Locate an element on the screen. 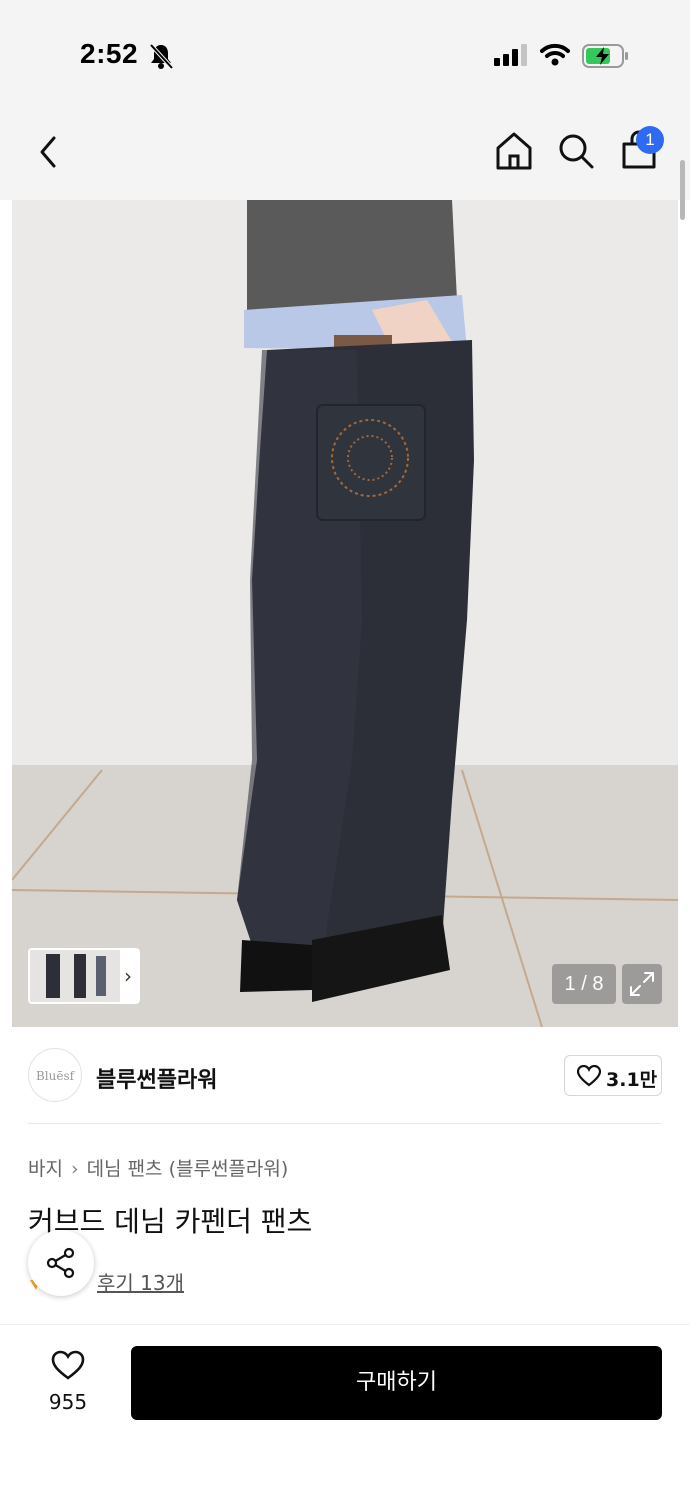 The height and width of the screenshot is (1500, 690). share-icon is located at coordinates (60, 1263).